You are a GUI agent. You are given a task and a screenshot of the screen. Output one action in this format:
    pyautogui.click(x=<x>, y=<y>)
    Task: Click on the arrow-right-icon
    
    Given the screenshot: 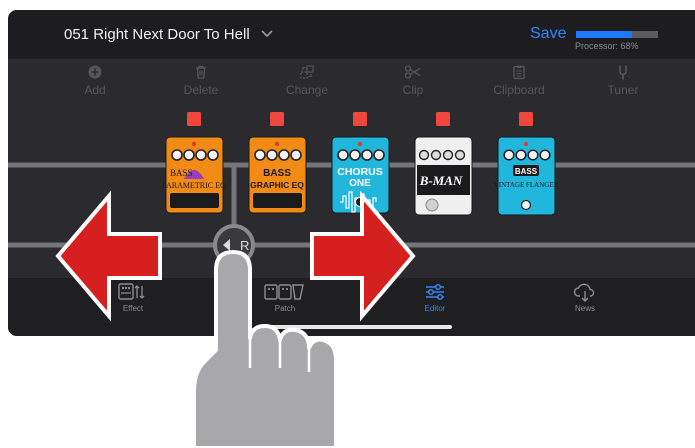 What is the action you would take?
    pyautogui.click(x=363, y=256)
    